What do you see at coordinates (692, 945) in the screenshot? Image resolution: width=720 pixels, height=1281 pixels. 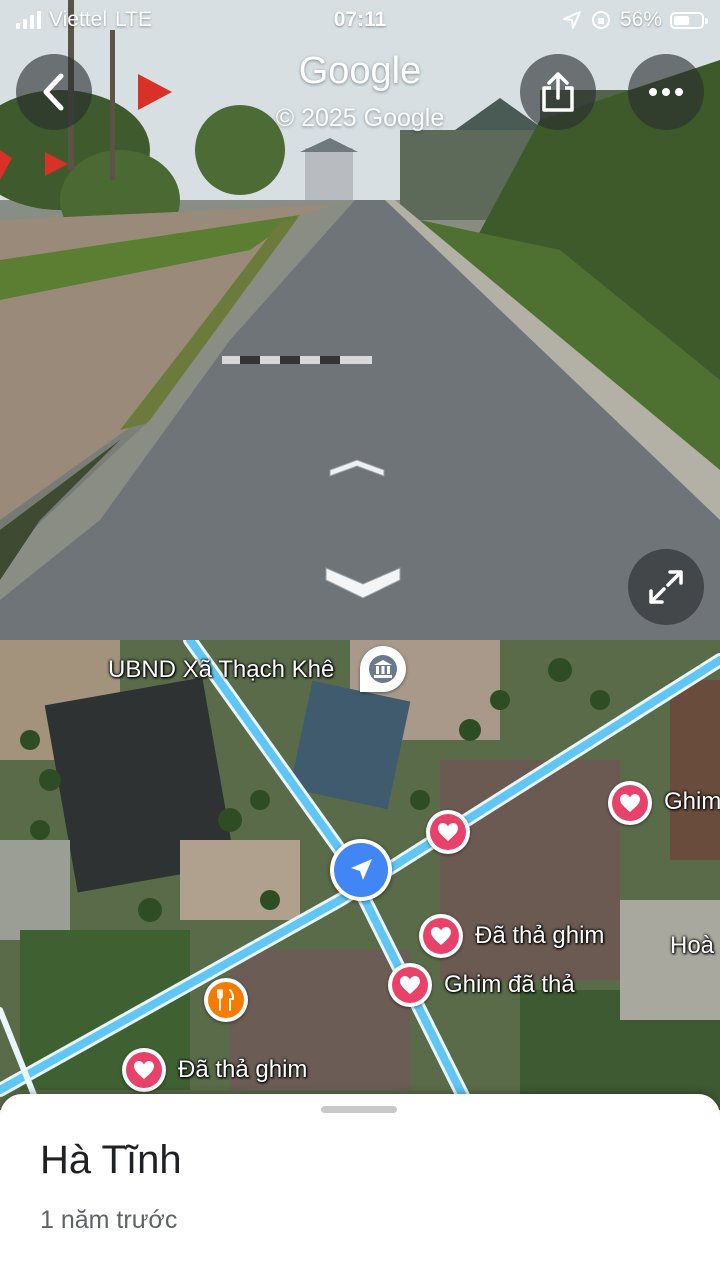 I see `map-label-hoa-partial: Hoà` at bounding box center [692, 945].